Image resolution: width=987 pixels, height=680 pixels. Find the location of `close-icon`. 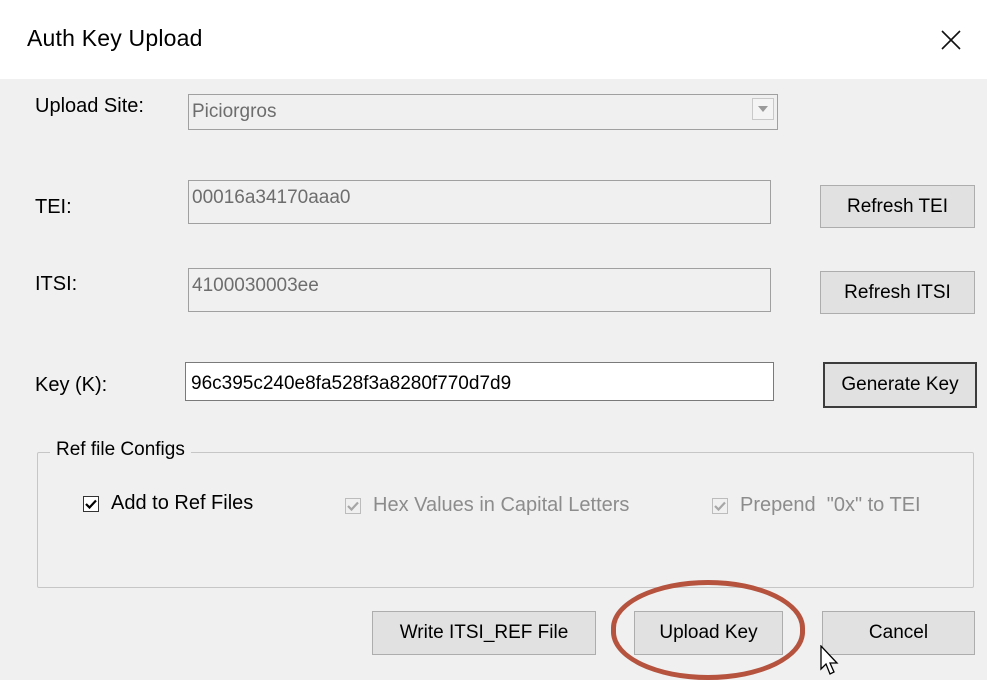

close-icon is located at coordinates (951, 39).